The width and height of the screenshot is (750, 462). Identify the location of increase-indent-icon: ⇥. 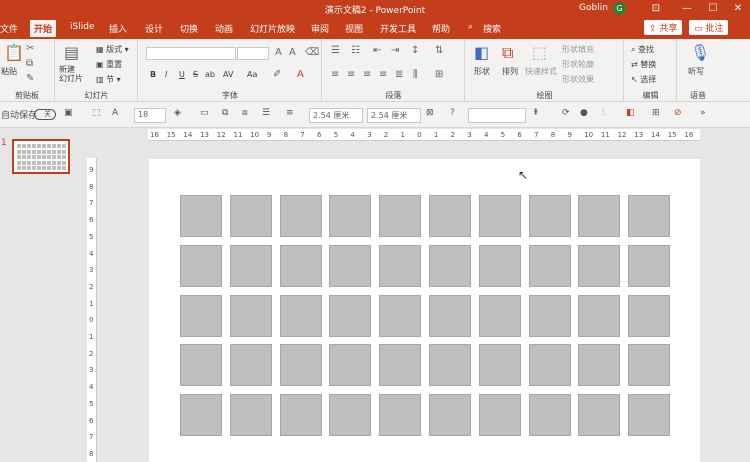
(395, 50).